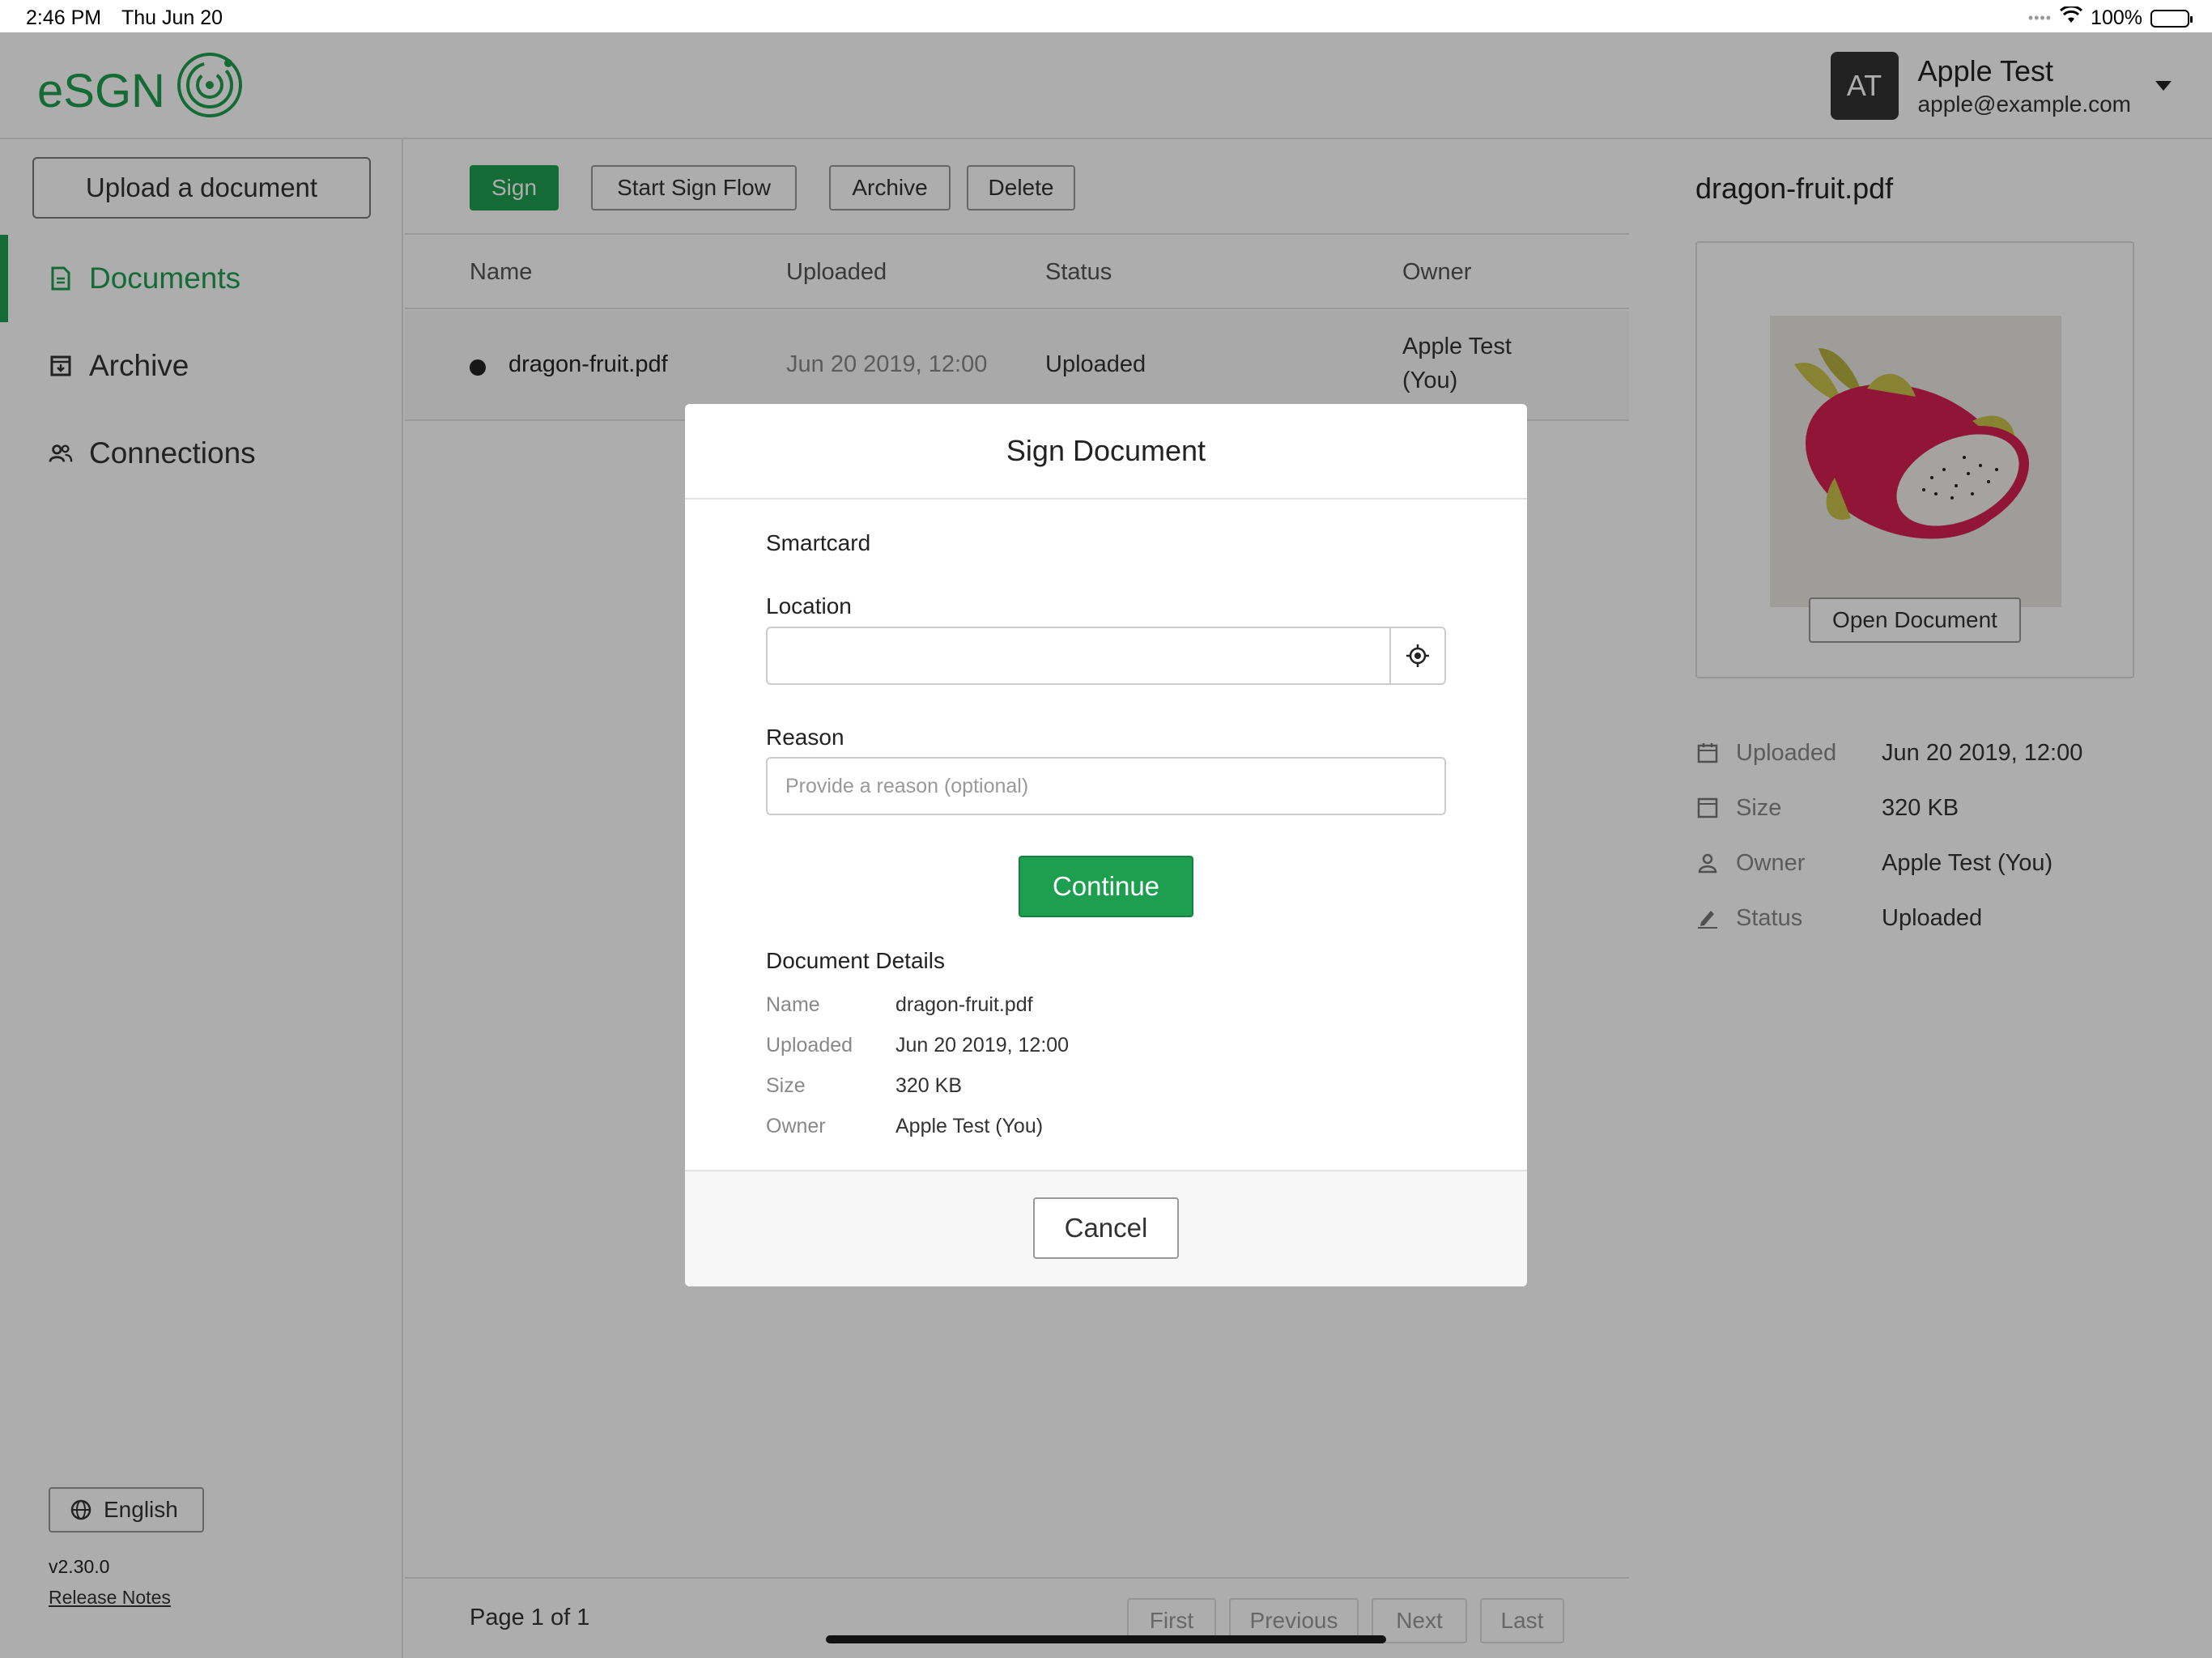  I want to click on signing-method: Smartcard, so click(819, 542).